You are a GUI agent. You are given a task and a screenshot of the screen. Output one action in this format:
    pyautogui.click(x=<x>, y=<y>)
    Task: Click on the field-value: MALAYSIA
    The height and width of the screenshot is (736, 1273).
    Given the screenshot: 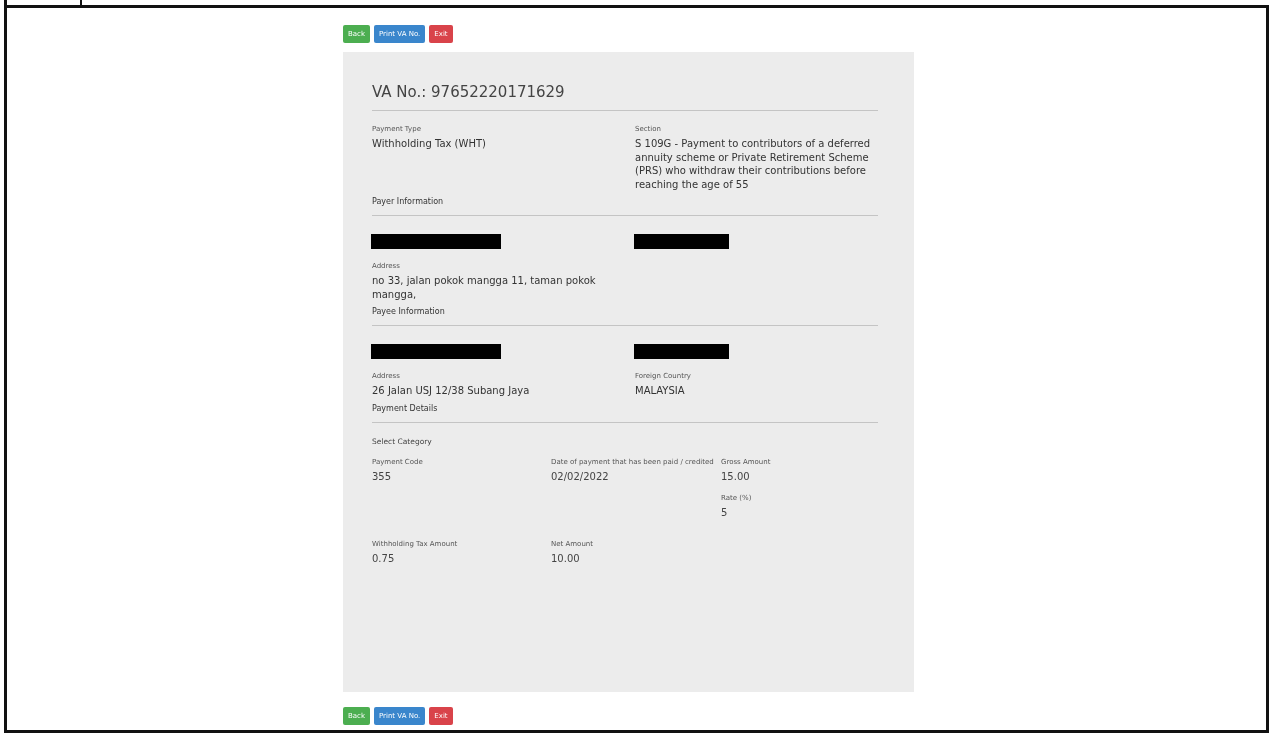 What is the action you would take?
    pyautogui.click(x=660, y=391)
    